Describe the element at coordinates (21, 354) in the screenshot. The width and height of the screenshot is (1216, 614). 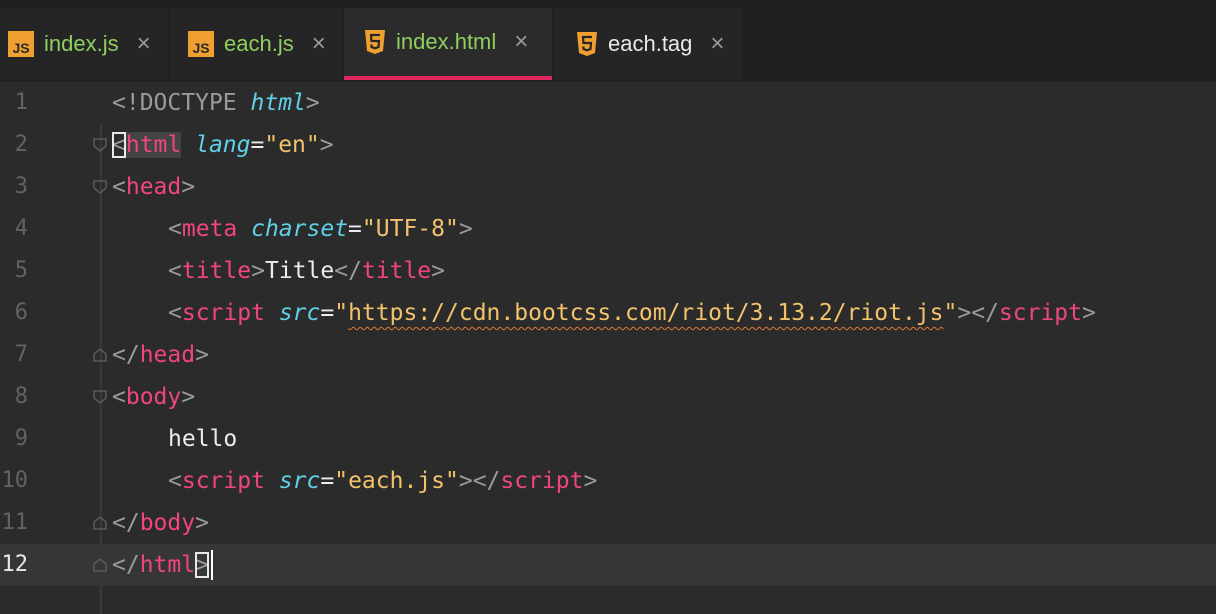
I see `line-number: 7` at that location.